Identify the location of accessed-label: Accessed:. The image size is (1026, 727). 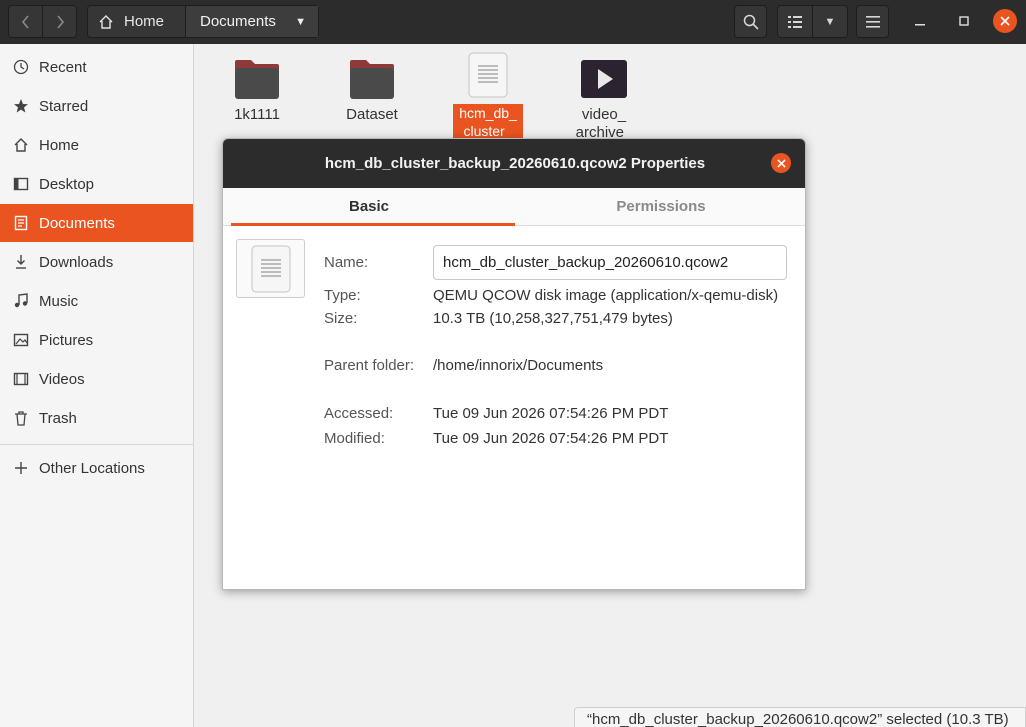
(359, 413).